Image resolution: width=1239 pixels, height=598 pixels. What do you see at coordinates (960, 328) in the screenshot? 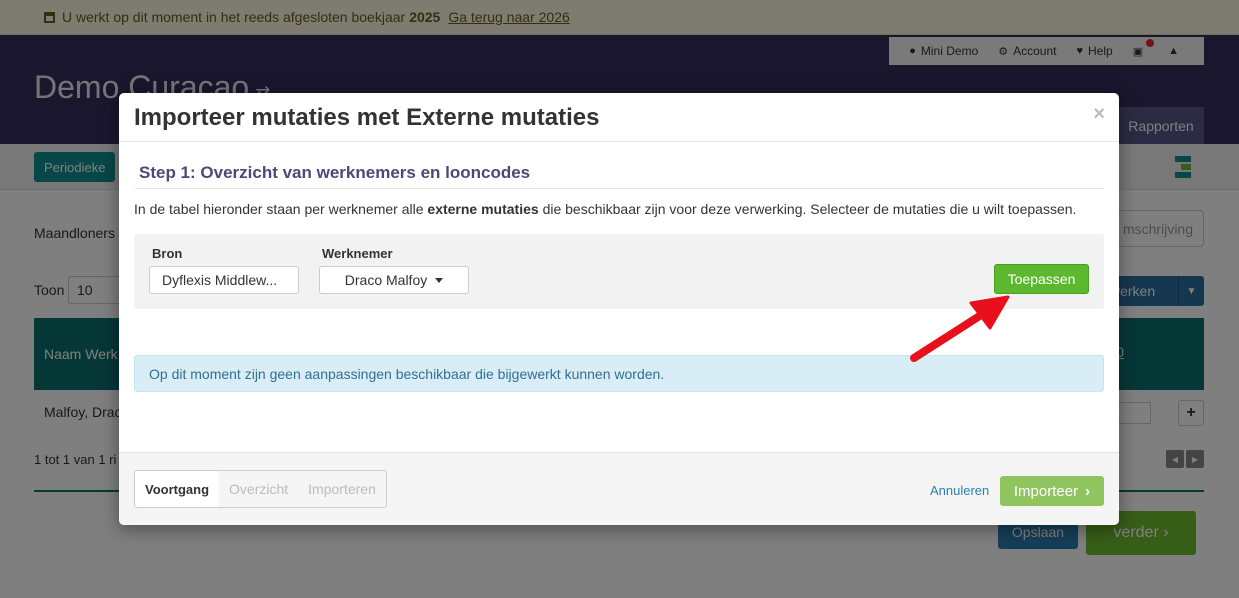
I see `annotation-arrow-icon` at bounding box center [960, 328].